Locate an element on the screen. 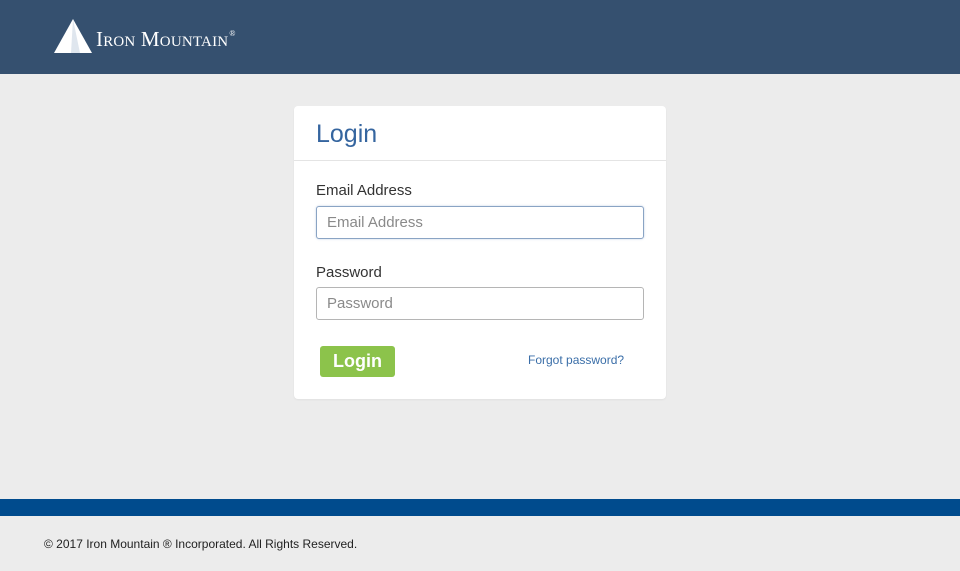 This screenshot has height=571, width=960. email-input is located at coordinates (480, 222).